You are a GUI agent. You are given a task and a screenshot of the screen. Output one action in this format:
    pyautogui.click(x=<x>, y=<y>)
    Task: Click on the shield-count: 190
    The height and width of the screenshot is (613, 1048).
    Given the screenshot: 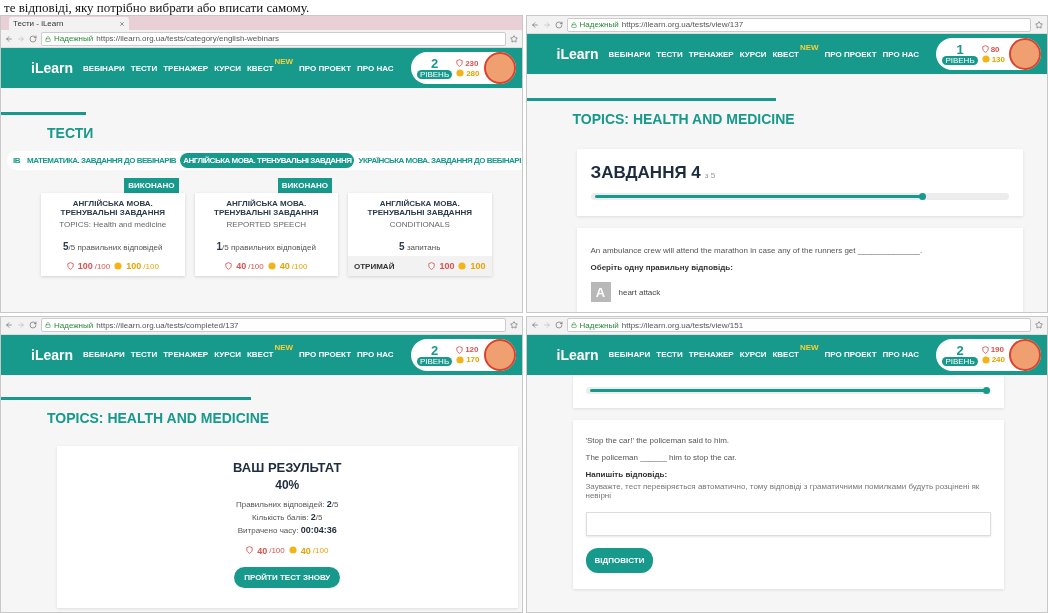 What is the action you would take?
    pyautogui.click(x=997, y=349)
    